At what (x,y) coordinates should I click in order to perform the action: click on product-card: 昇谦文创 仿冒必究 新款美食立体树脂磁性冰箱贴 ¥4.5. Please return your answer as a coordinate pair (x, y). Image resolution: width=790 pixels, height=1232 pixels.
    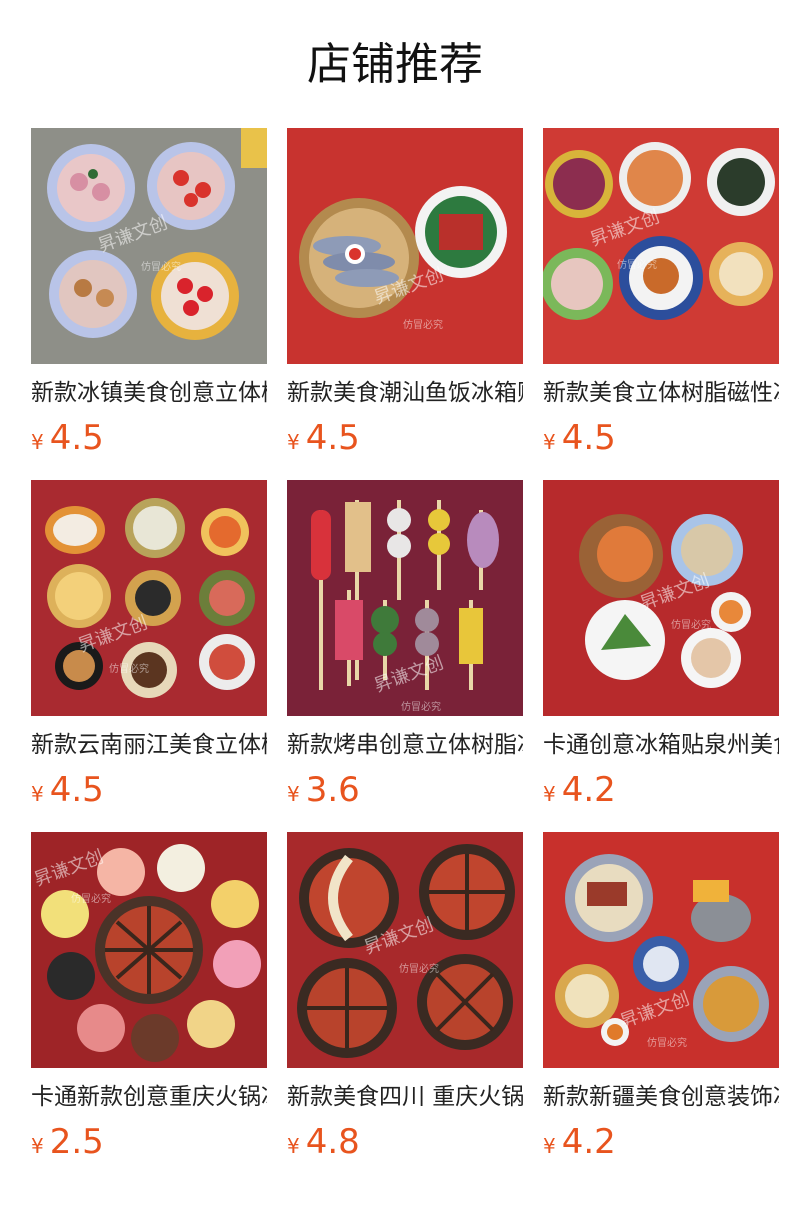
    Looking at the image, I should click on (661, 294).